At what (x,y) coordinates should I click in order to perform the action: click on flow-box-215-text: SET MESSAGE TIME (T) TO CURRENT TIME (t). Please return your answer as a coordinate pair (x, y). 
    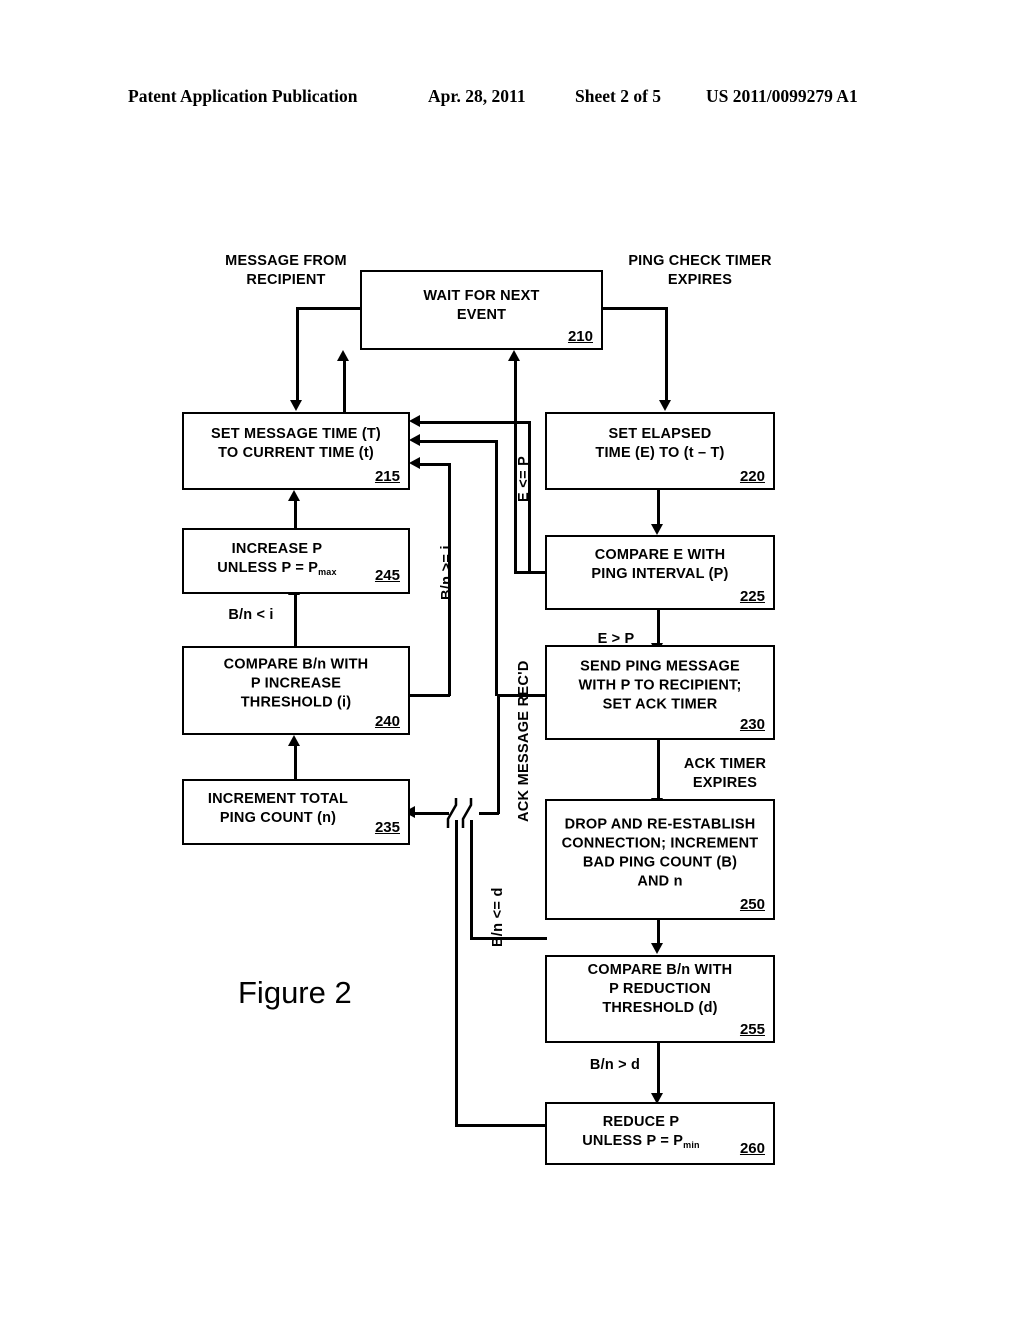
    Looking at the image, I should click on (296, 444).